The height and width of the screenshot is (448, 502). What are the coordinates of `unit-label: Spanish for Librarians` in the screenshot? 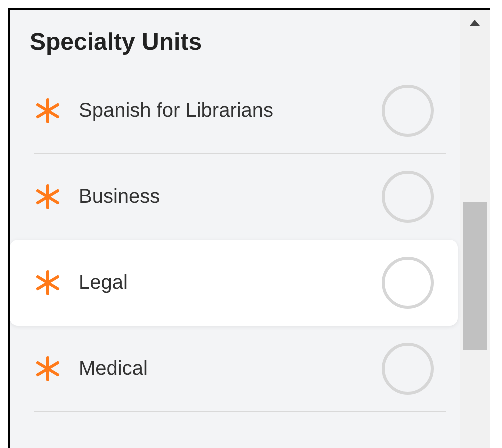 It's located at (176, 111).